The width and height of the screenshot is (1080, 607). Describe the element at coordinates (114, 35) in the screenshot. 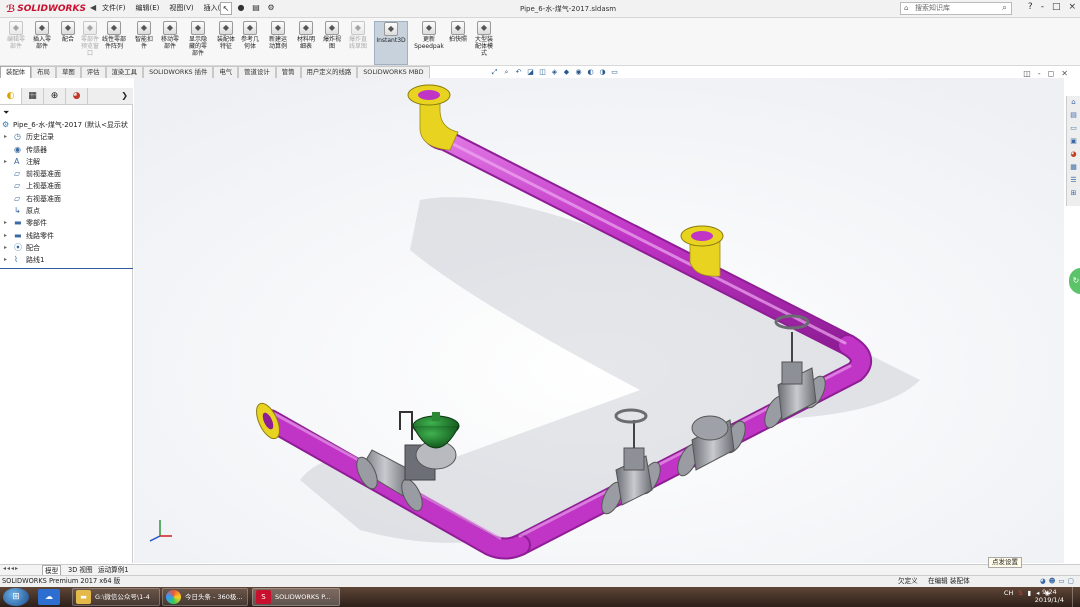

I see `ribbon-button-linear-pattern: ◆ 线性零部 件阵列` at that location.